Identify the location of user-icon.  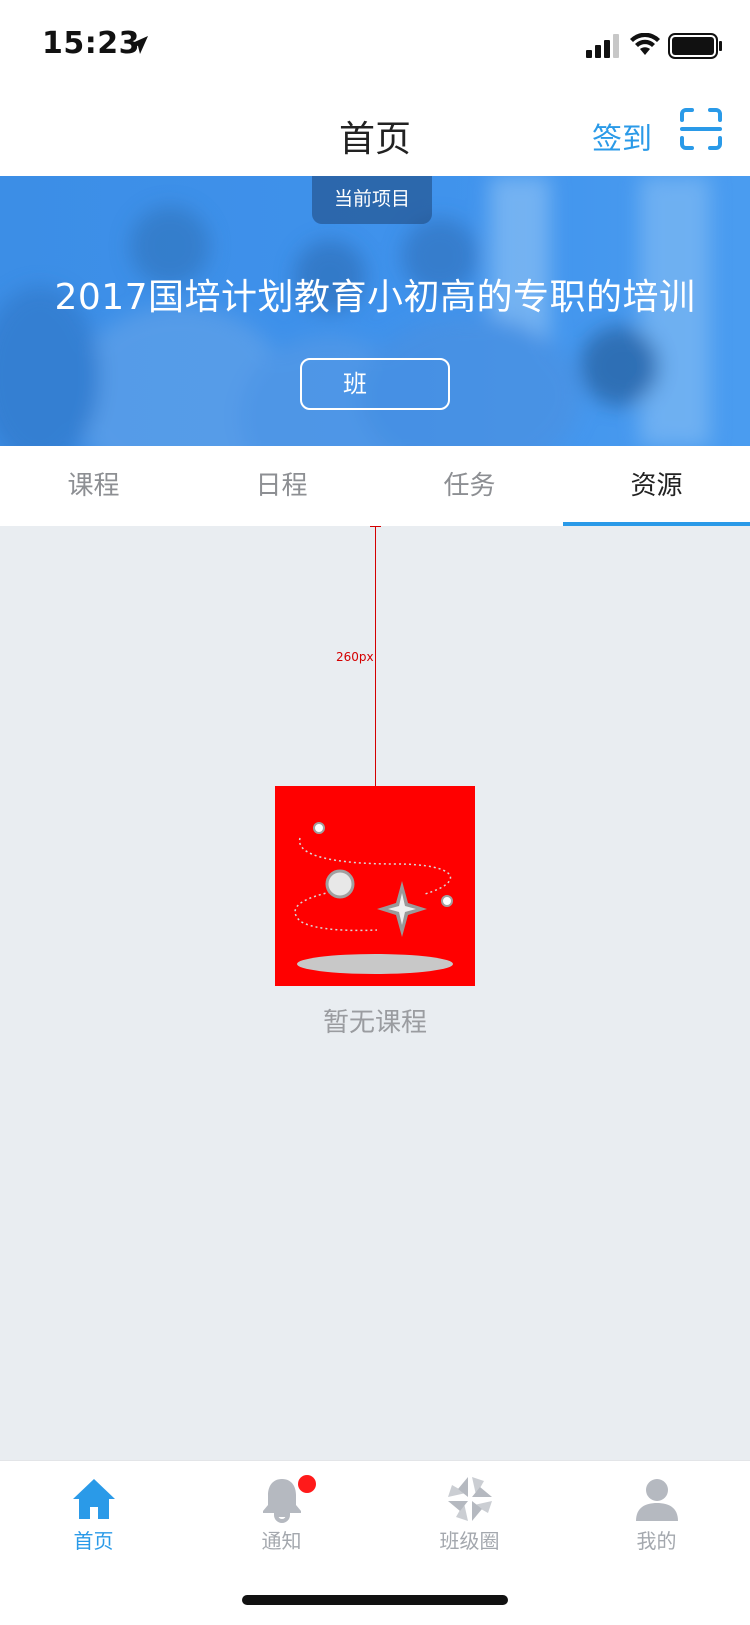
(657, 1500).